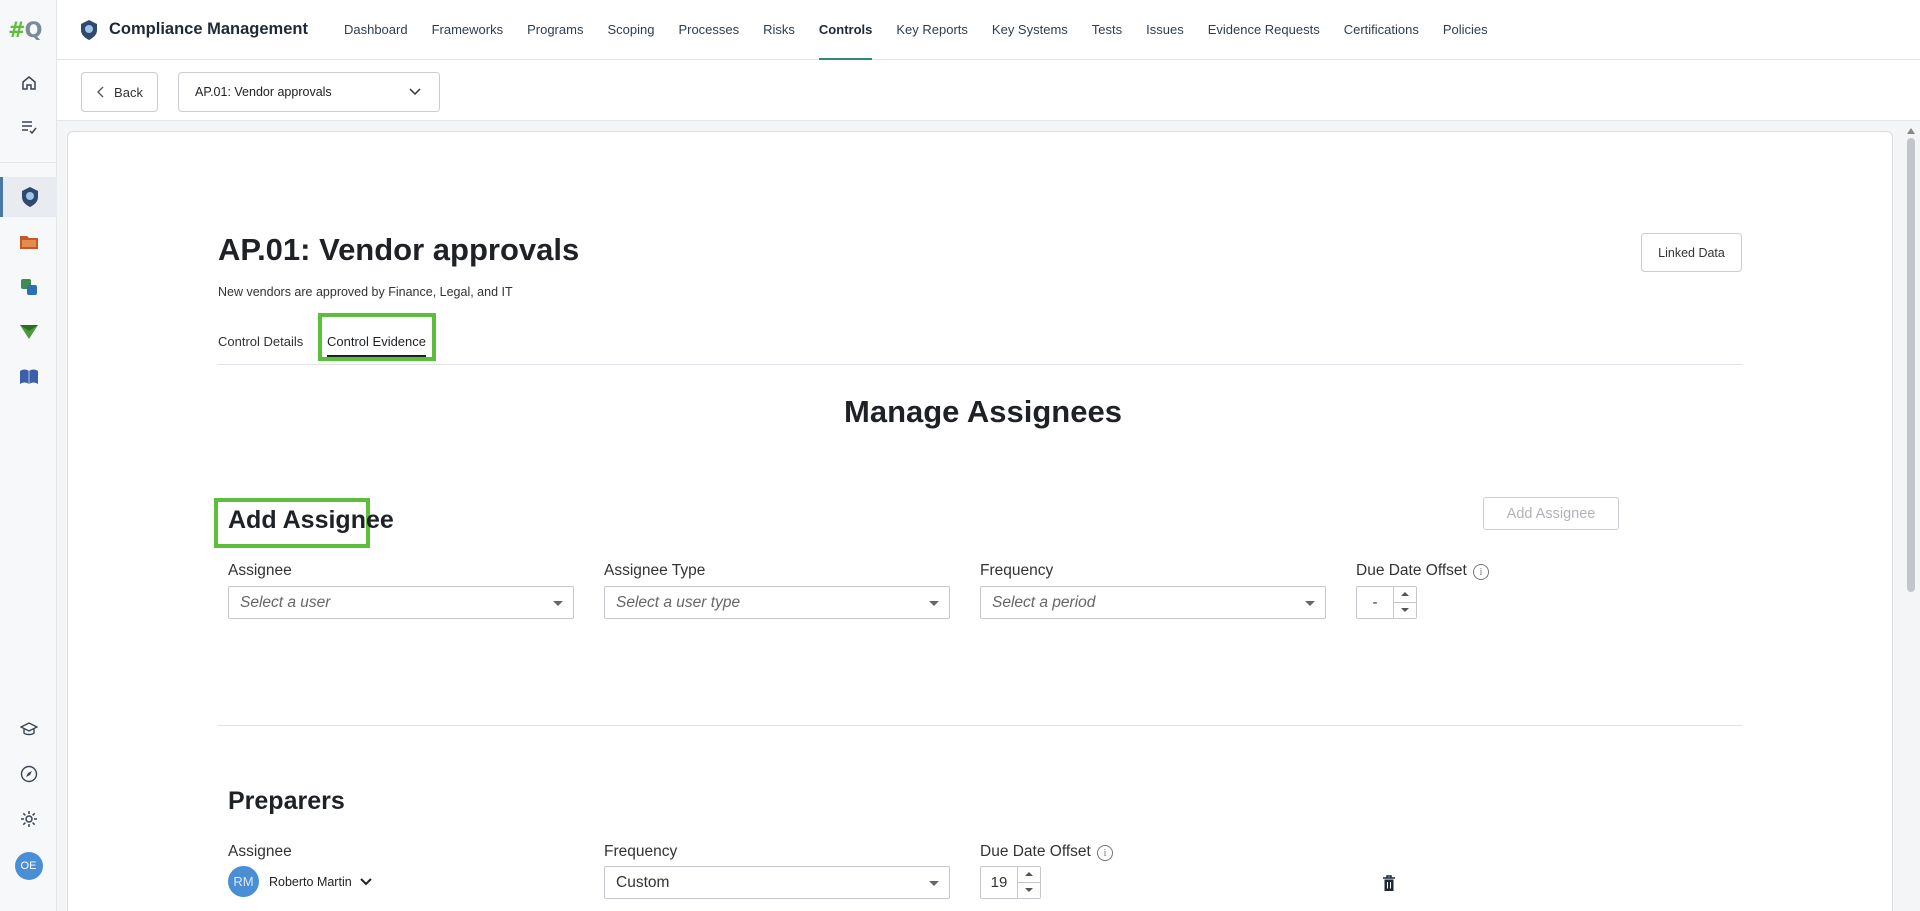 The height and width of the screenshot is (911, 1920). I want to click on preparer-assignee: RM Roberto Martin, so click(300, 881).